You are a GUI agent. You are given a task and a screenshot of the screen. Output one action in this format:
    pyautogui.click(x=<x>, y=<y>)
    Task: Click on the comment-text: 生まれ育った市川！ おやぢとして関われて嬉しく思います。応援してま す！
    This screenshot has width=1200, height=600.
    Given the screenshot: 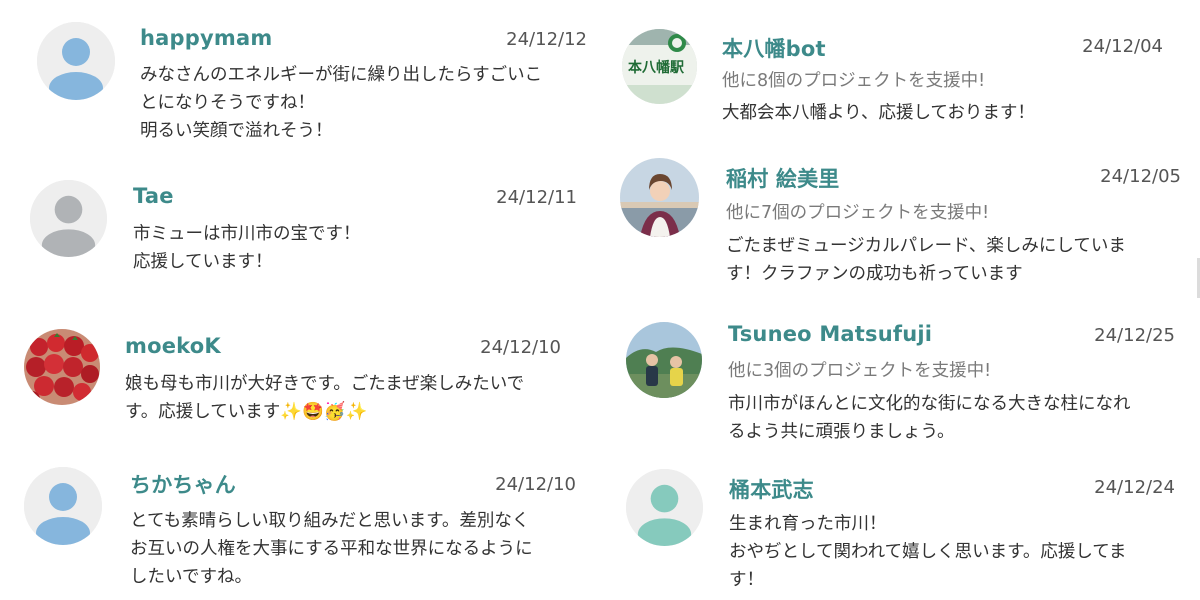 What is the action you would take?
    pyautogui.click(x=928, y=552)
    